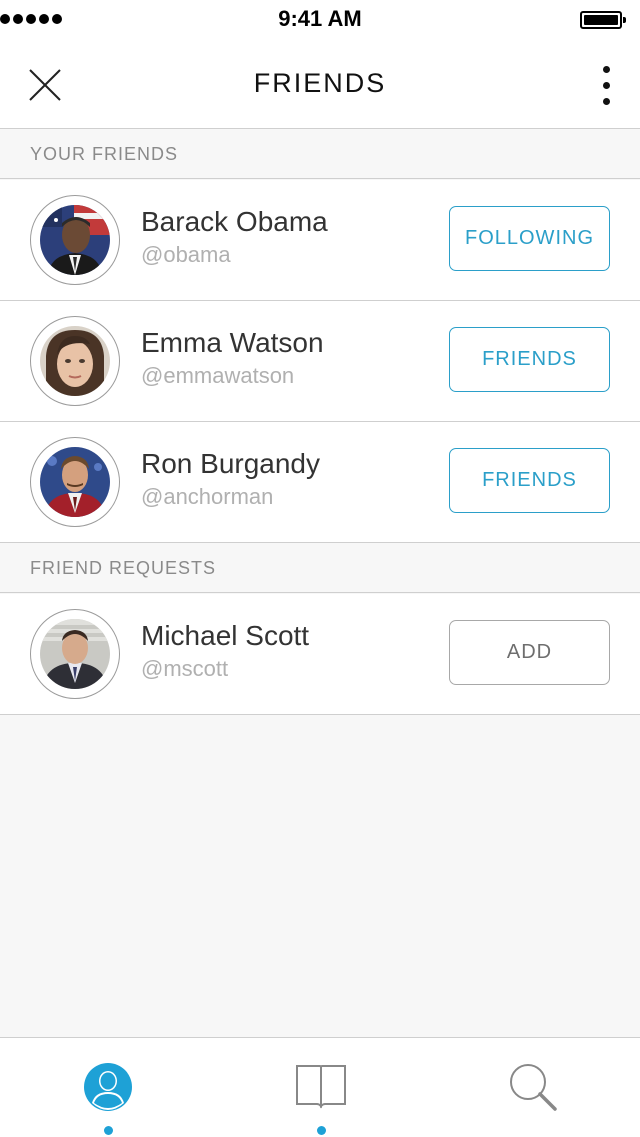 The height and width of the screenshot is (1137, 640). I want to click on tab-library, so click(321, 1087).